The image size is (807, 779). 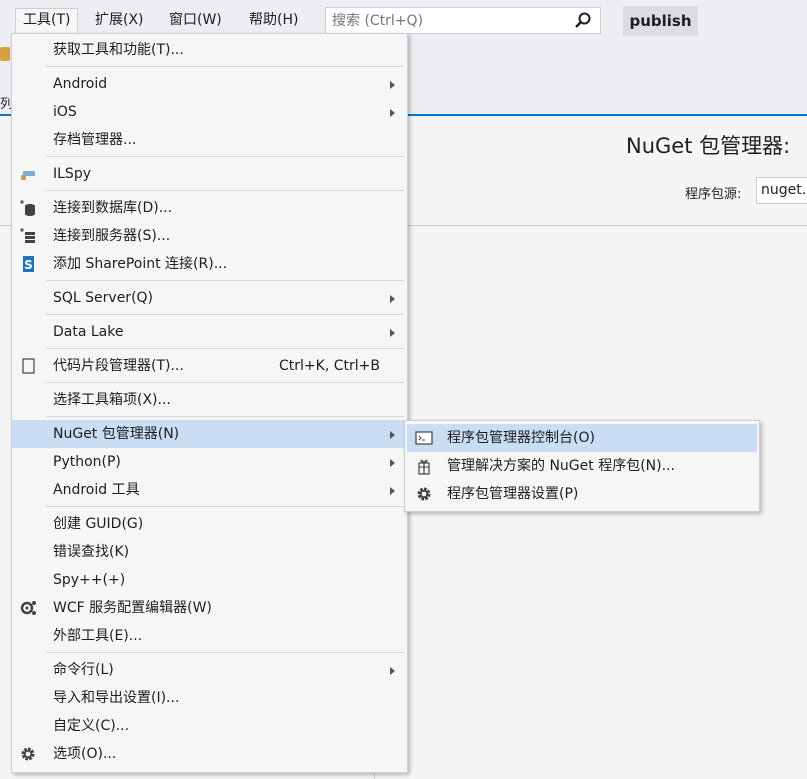 I want to click on menu-item-label: Android, so click(x=80, y=84).